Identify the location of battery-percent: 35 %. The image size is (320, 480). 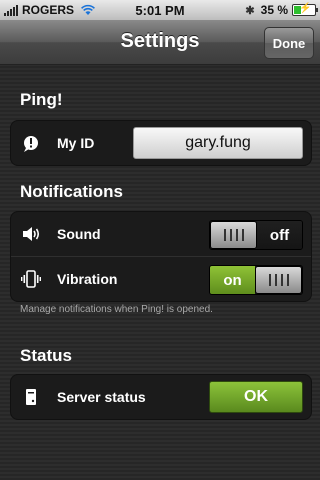
(274, 10).